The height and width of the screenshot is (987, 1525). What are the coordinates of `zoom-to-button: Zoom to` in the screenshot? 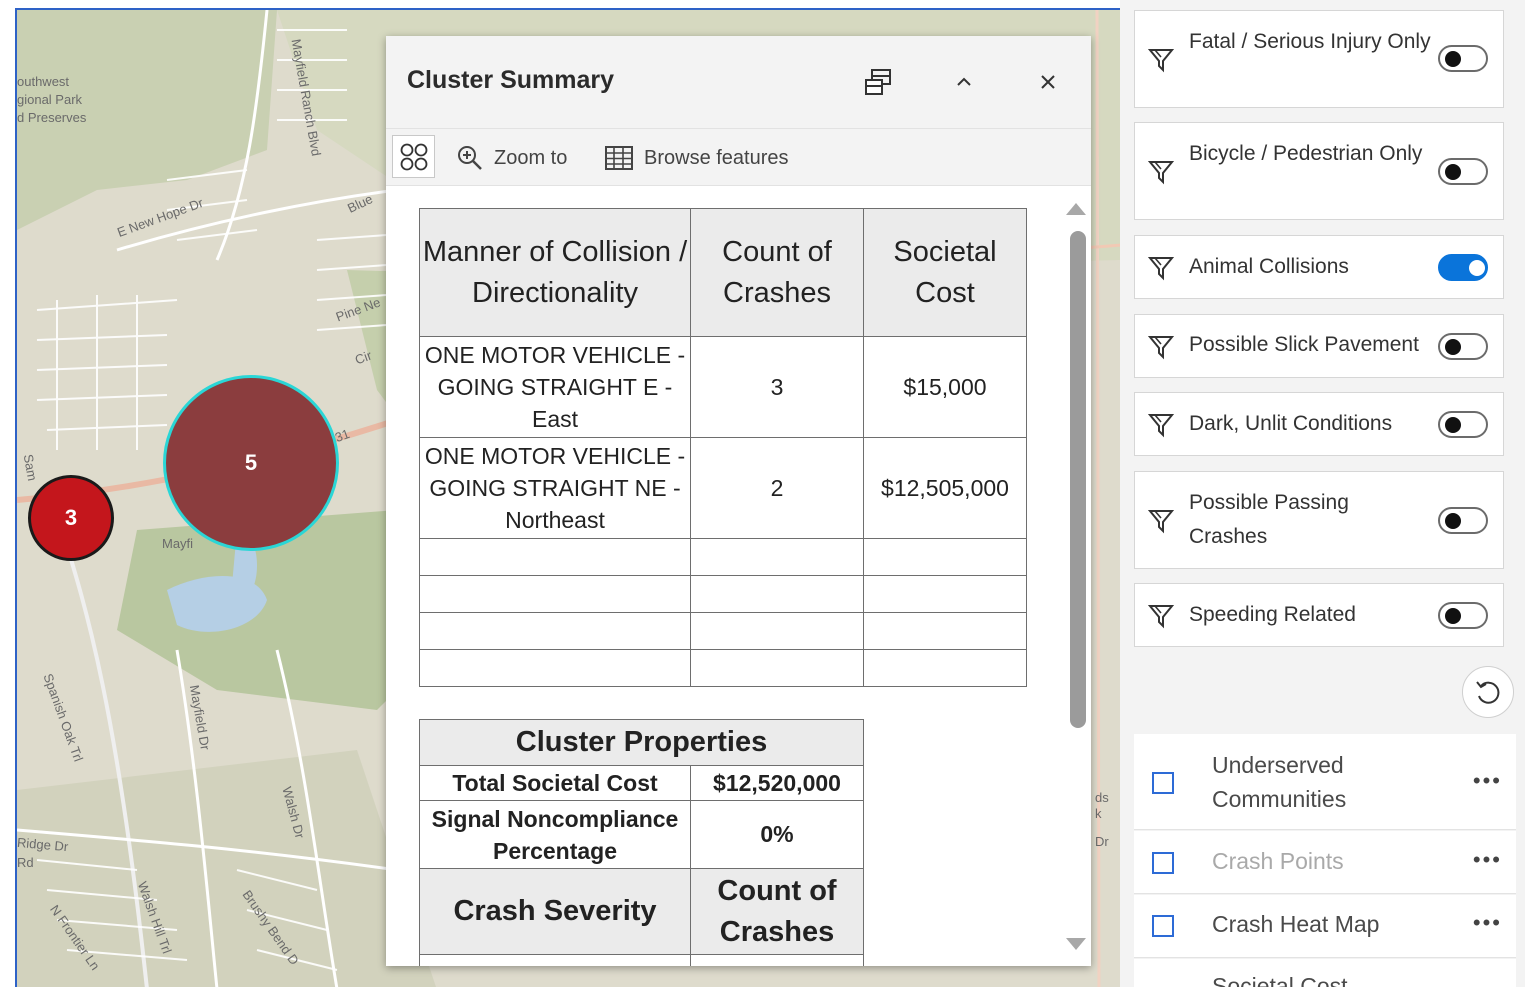 It's located at (511, 158).